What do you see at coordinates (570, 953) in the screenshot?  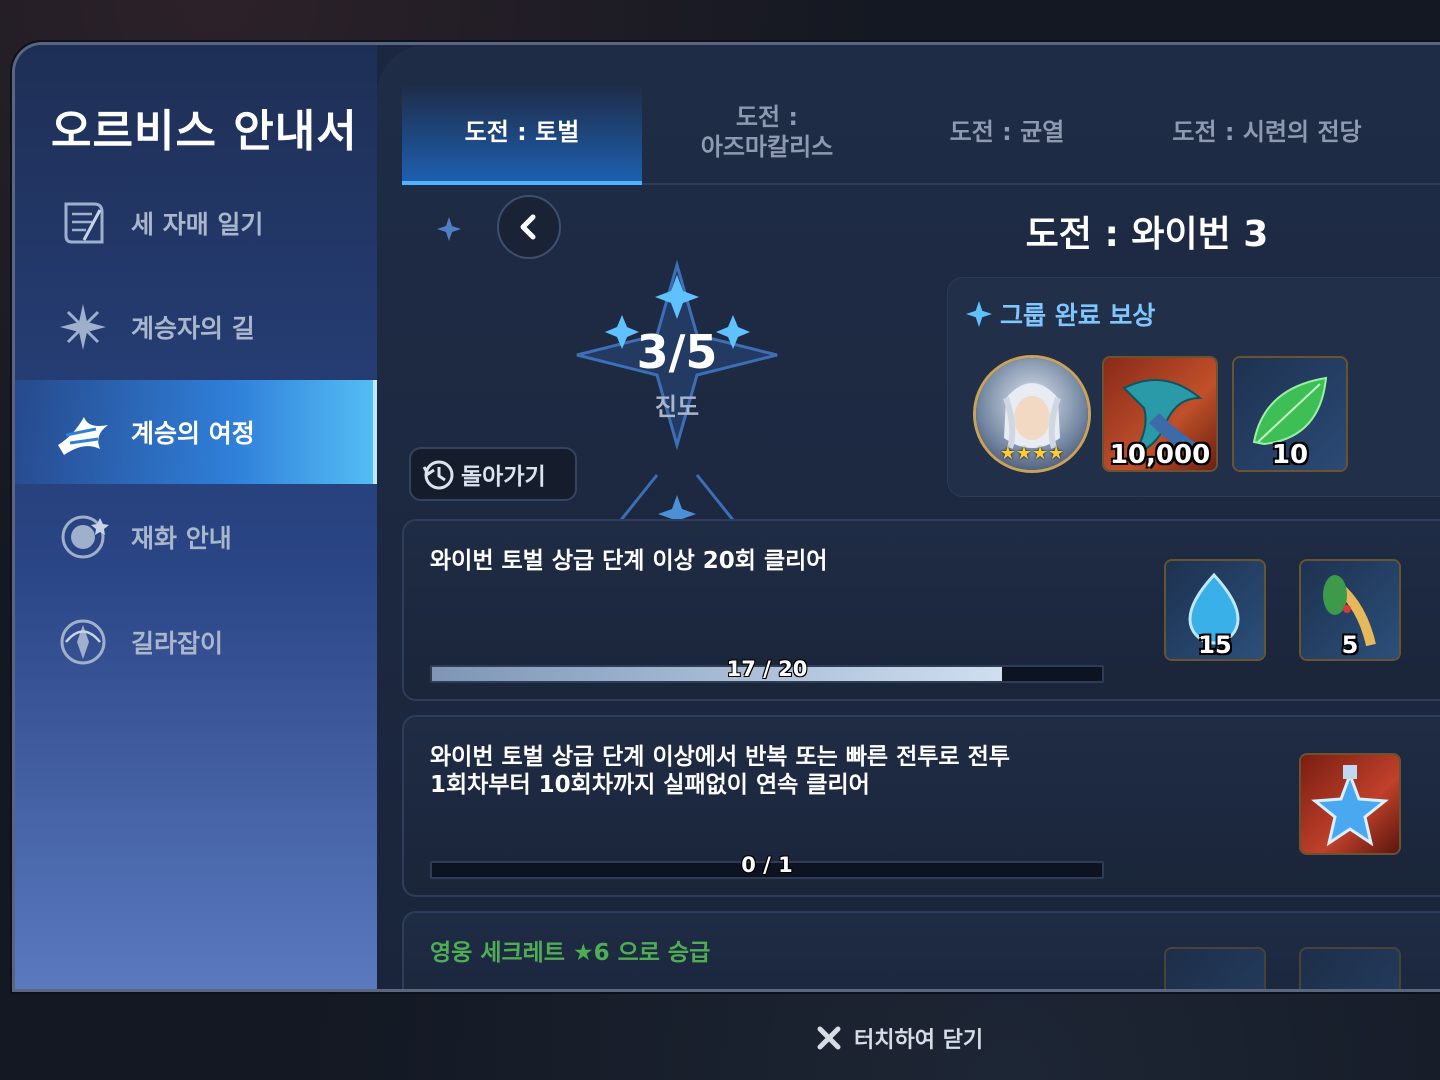 I see `mission-desc: 영웅 세크레트 ★6 으로 승급` at bounding box center [570, 953].